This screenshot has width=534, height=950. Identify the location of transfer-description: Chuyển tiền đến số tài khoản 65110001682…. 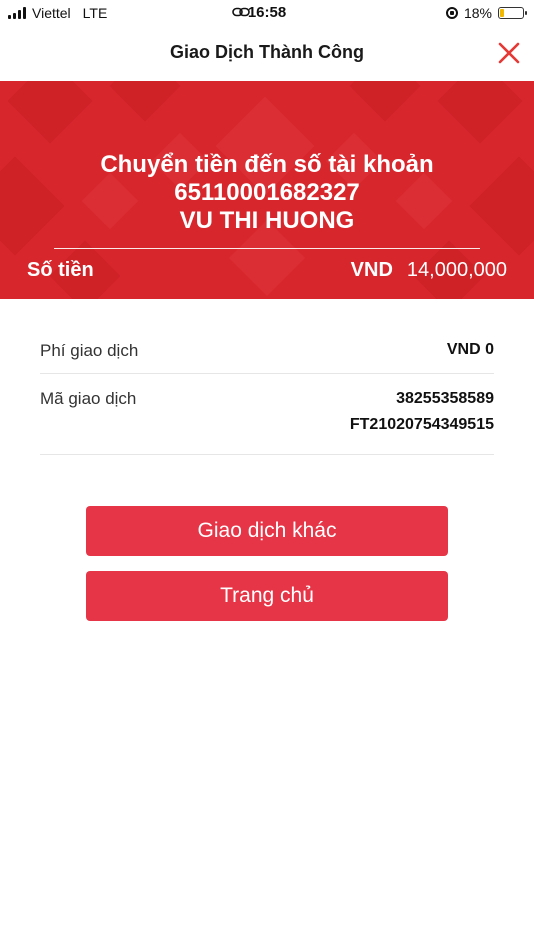
(267, 193).